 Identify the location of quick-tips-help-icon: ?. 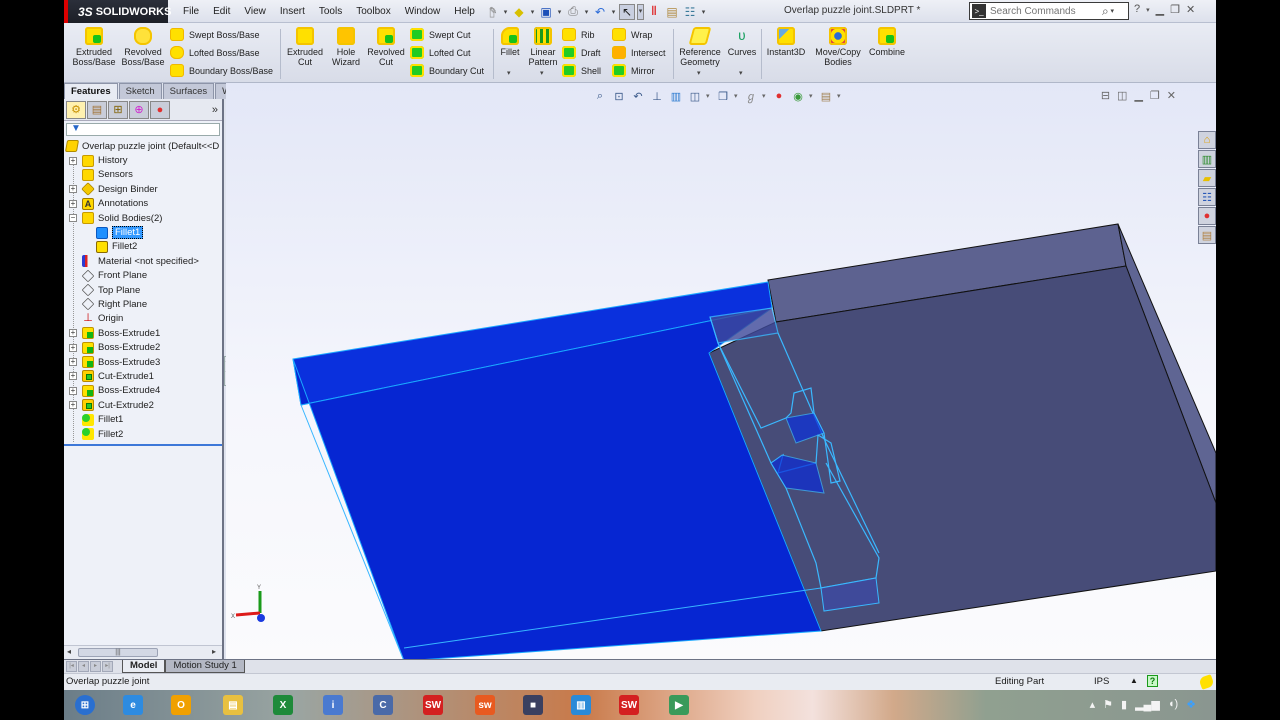
(1152, 681).